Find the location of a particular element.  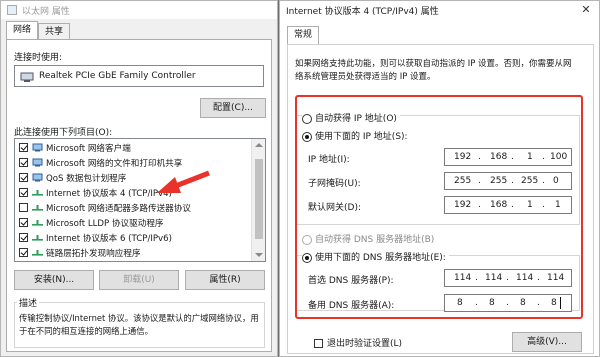

validate-label: 退出时验证设置(L) is located at coordinates (365, 344).